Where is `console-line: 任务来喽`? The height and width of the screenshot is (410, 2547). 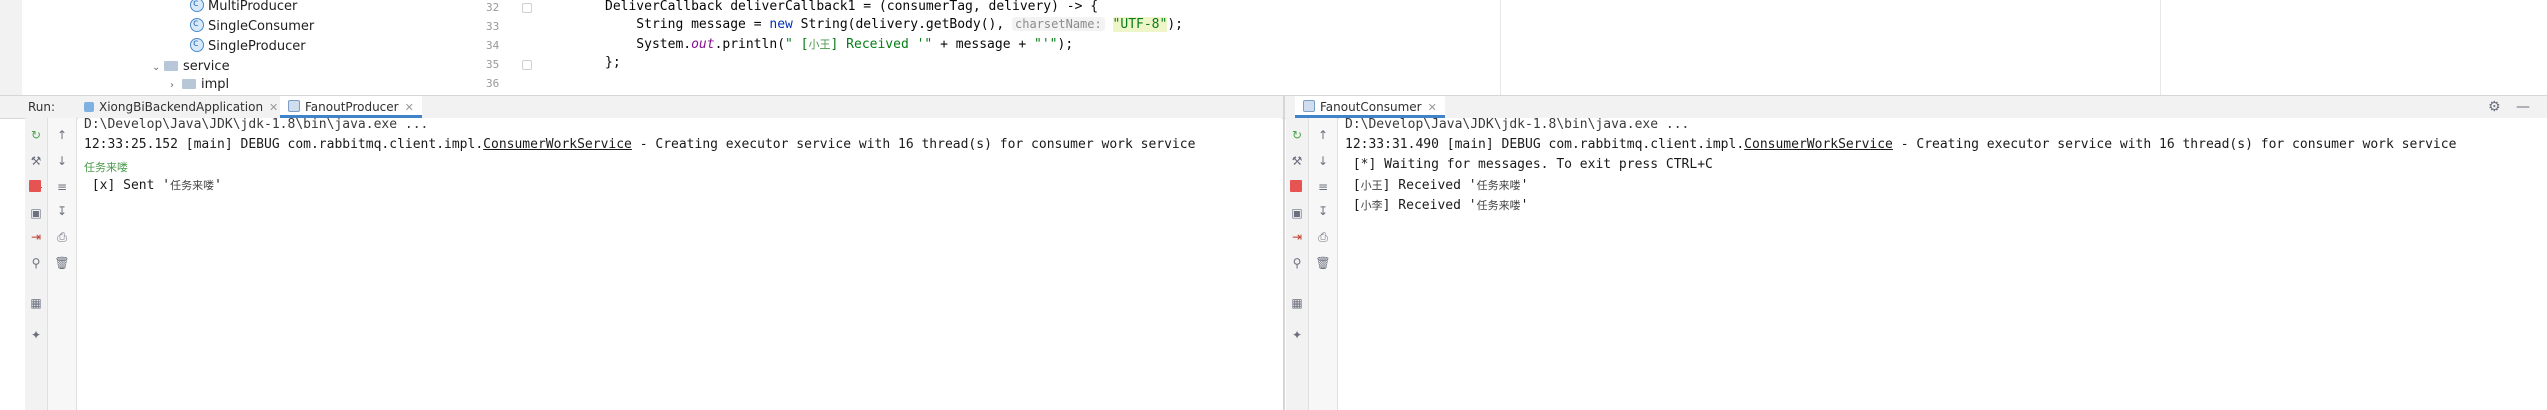
console-line: 任务来喽 is located at coordinates (106, 167).